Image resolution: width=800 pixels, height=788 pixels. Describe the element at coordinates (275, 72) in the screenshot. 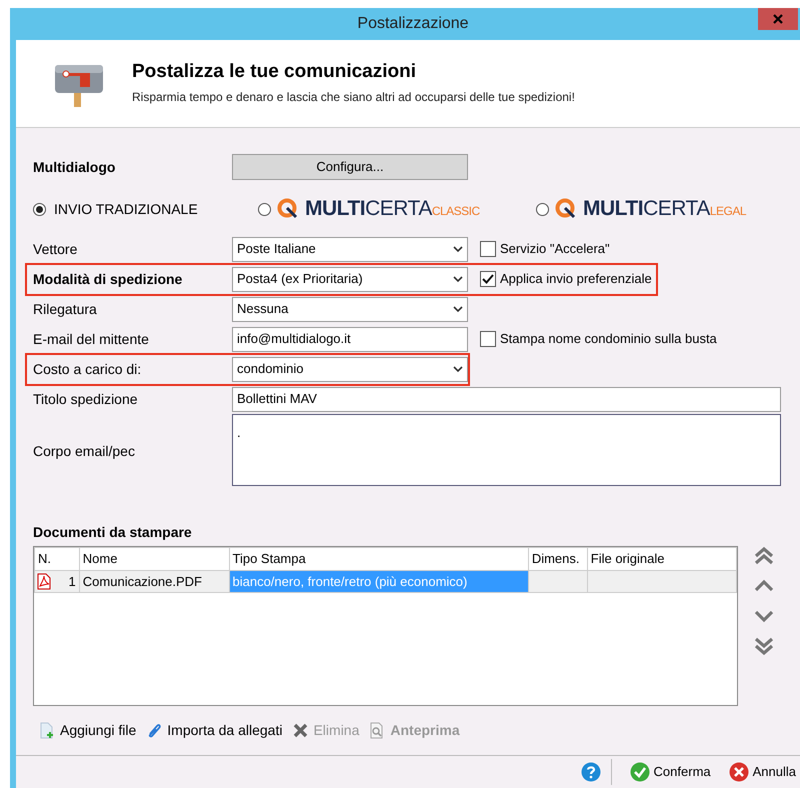

I see `header-title: Postalizza le tue comunicazioni` at that location.